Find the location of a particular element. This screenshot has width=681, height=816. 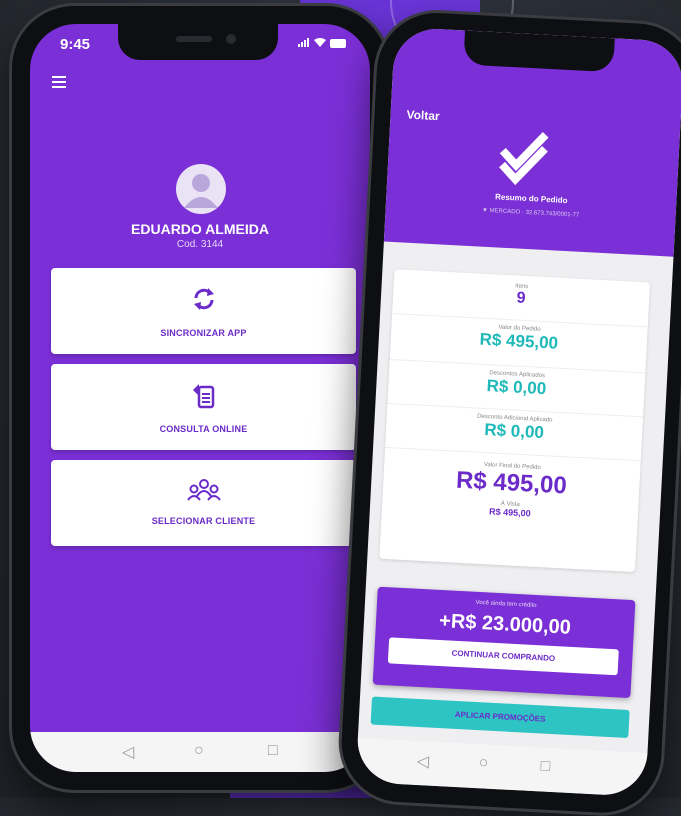

summary-row-discounts: Descontos Aplicados R$ 0,00 is located at coordinates (516, 391).